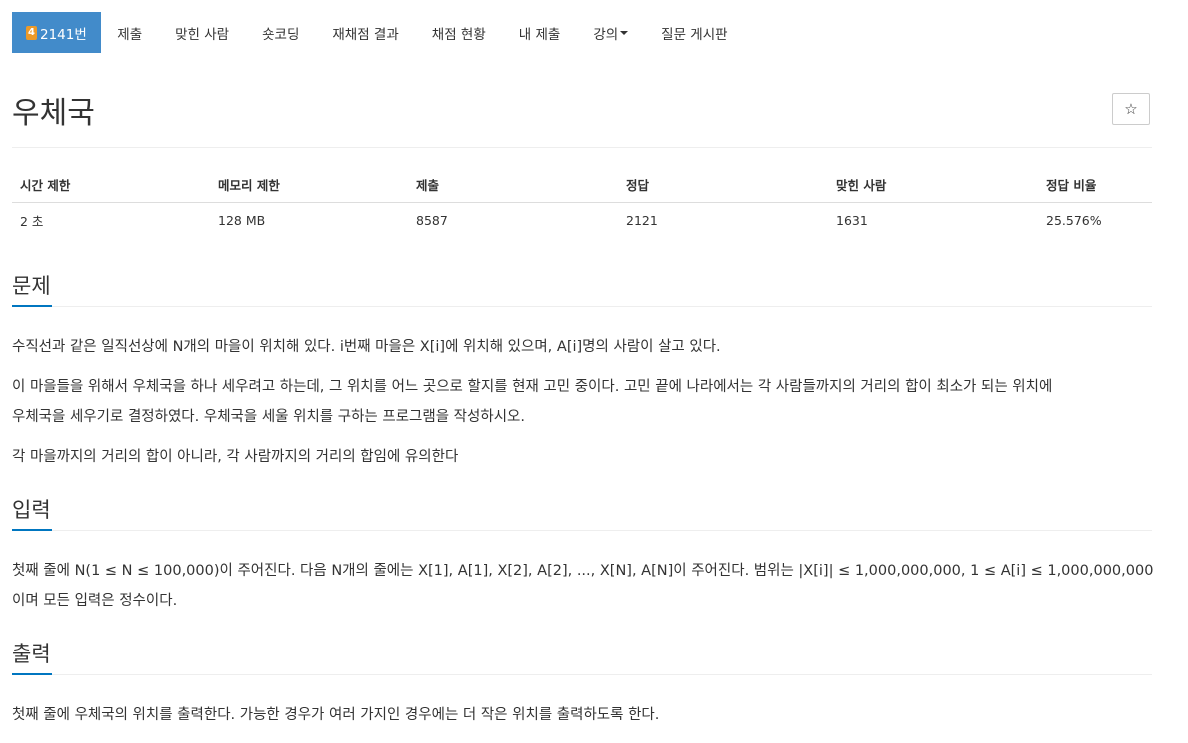 The height and width of the screenshot is (743, 1188). What do you see at coordinates (642, 220) in the screenshot?
I see `accepted-value: 2121` at bounding box center [642, 220].